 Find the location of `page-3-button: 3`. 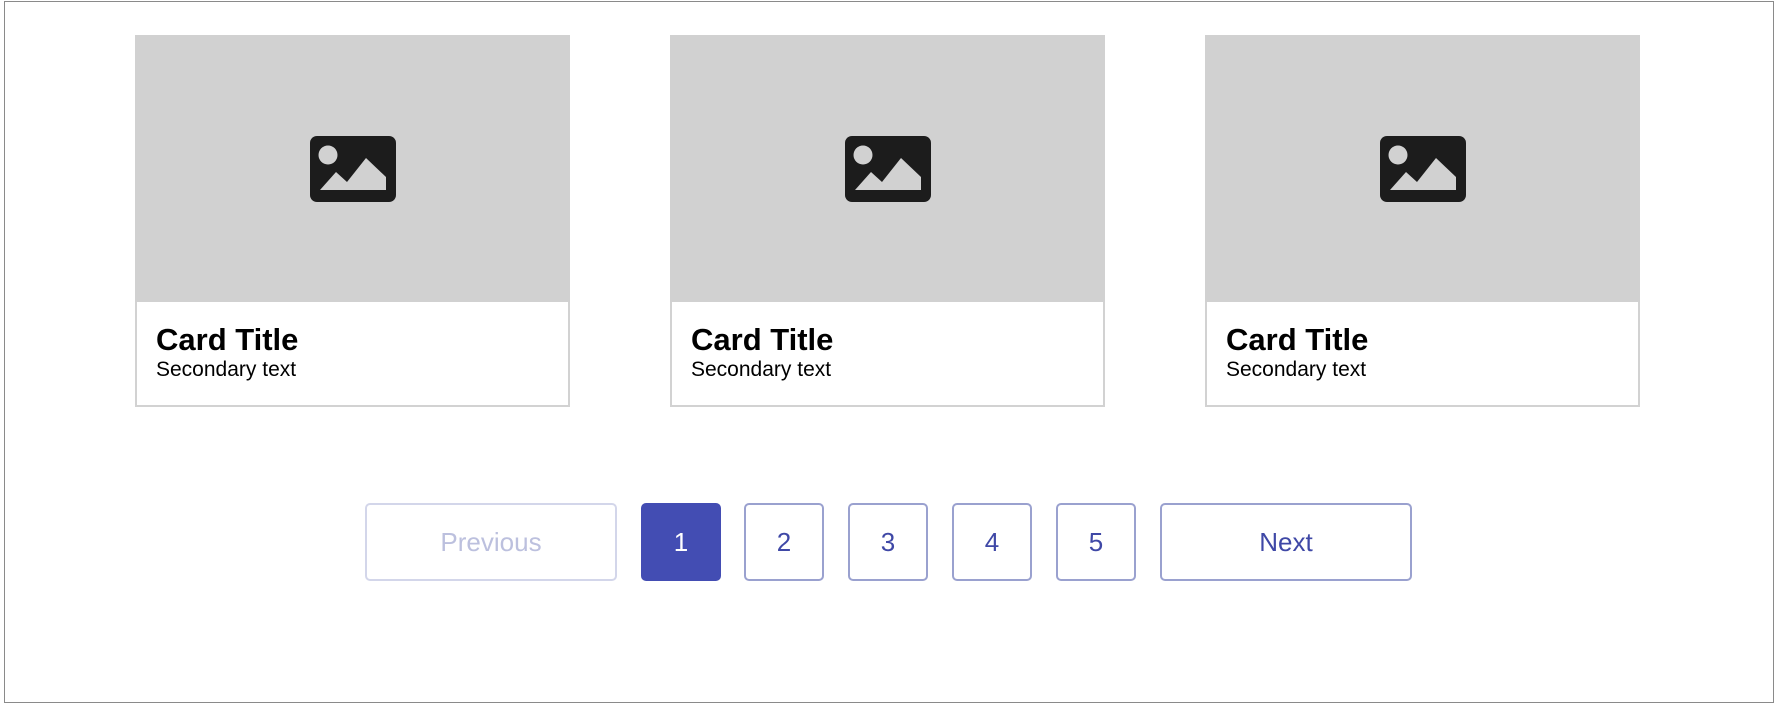

page-3-button: 3 is located at coordinates (888, 542).